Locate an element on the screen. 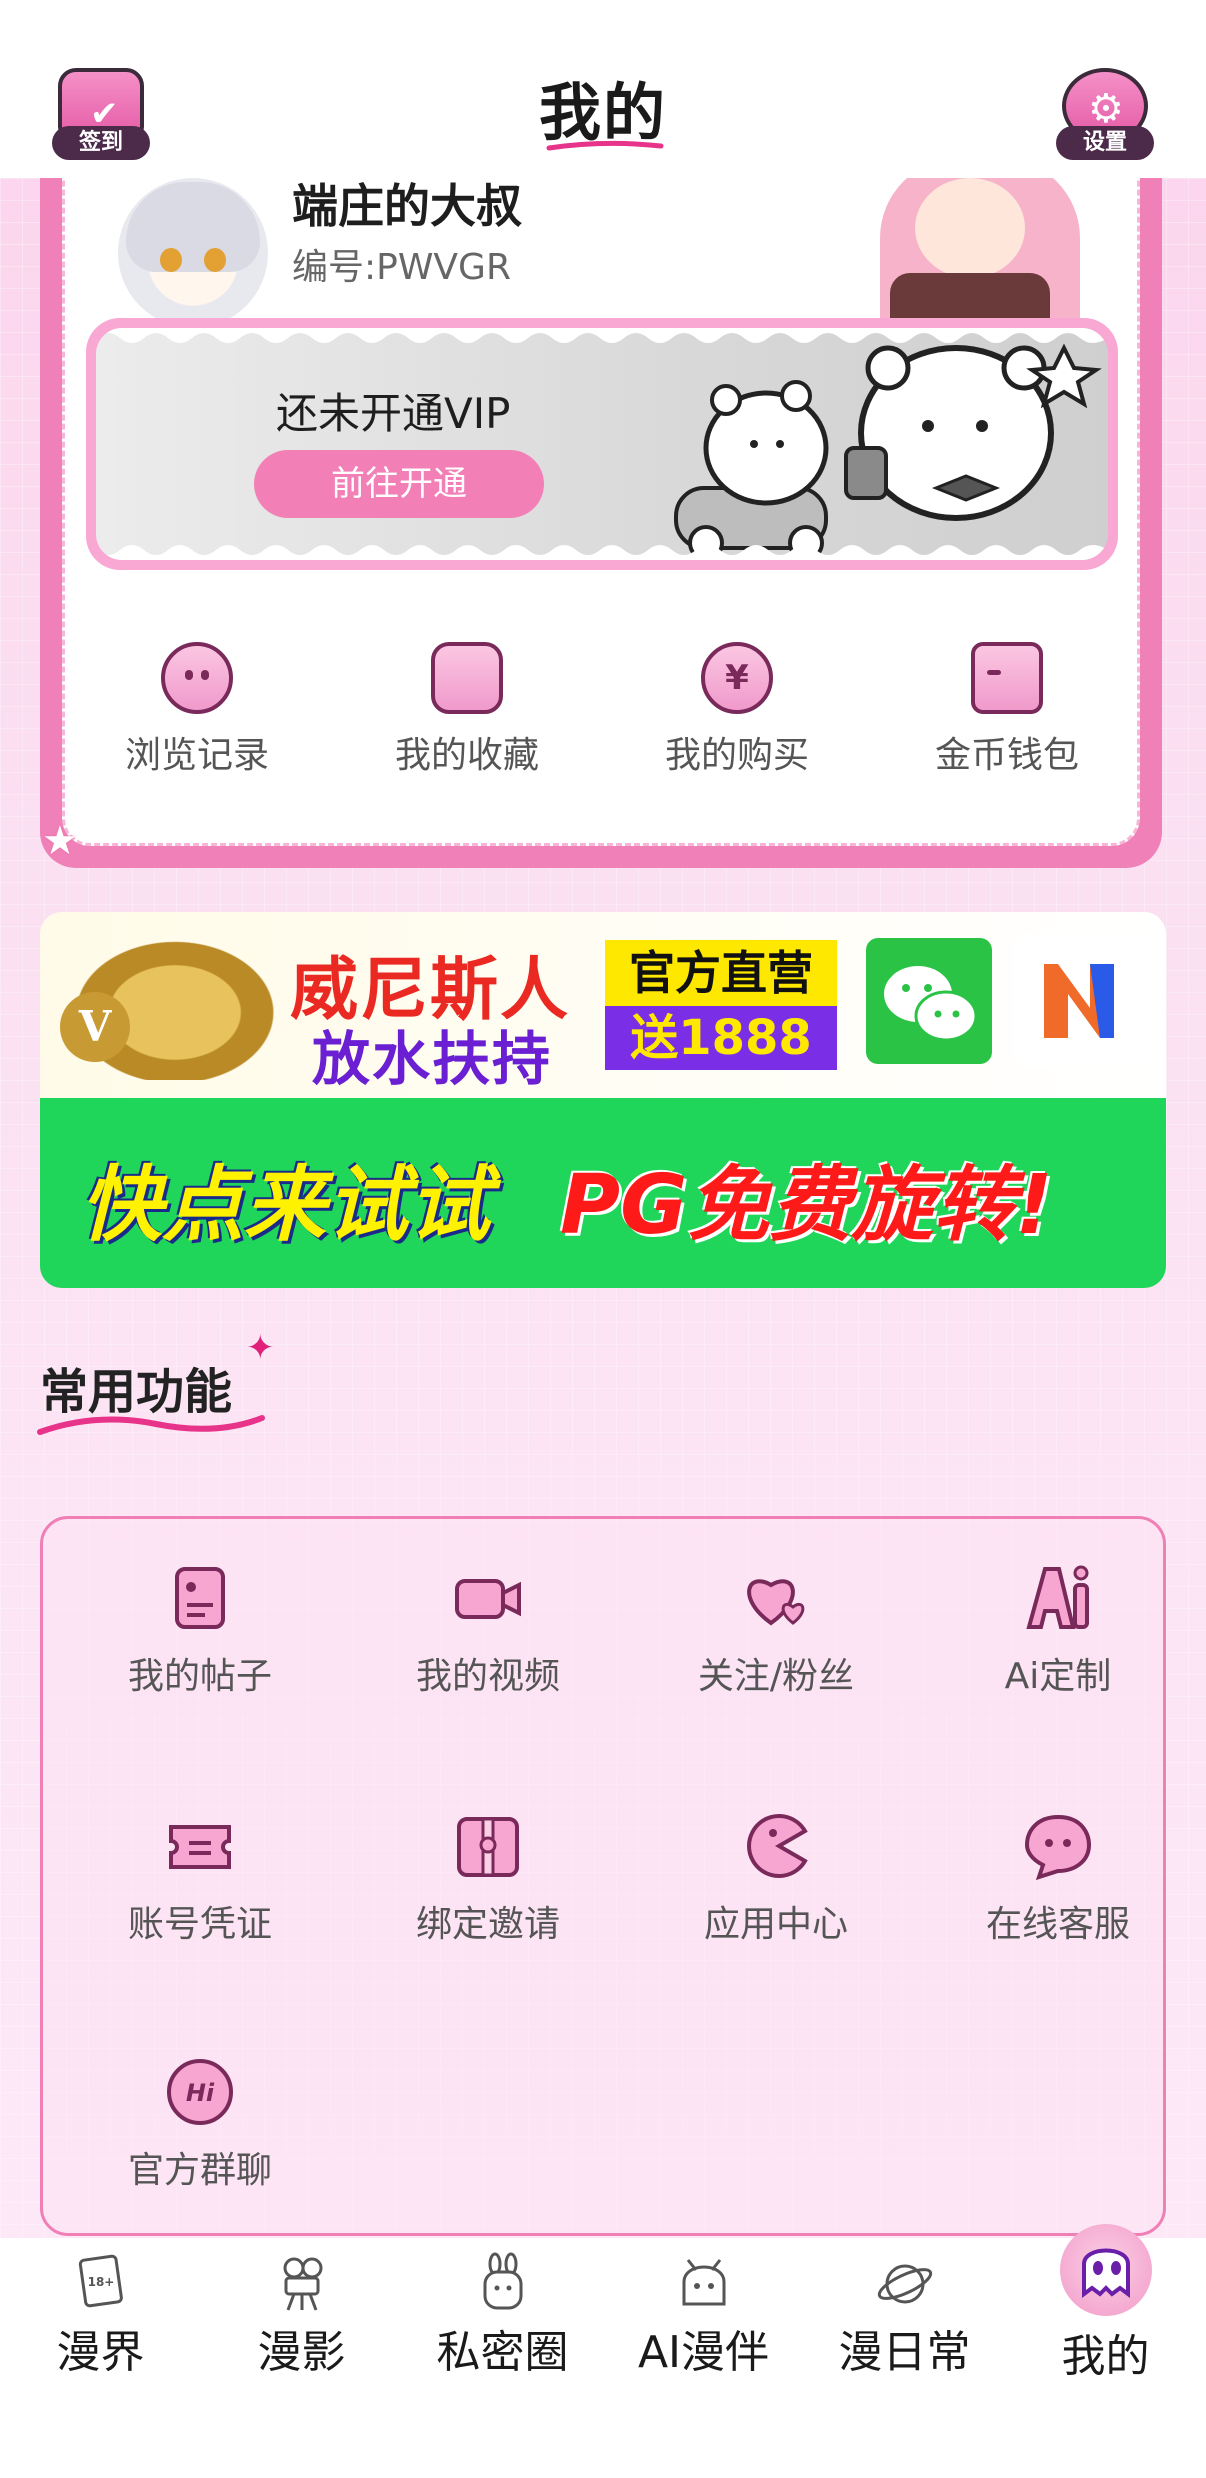  nav-tab-daily: 漫日常 is located at coordinates (904, 2309).